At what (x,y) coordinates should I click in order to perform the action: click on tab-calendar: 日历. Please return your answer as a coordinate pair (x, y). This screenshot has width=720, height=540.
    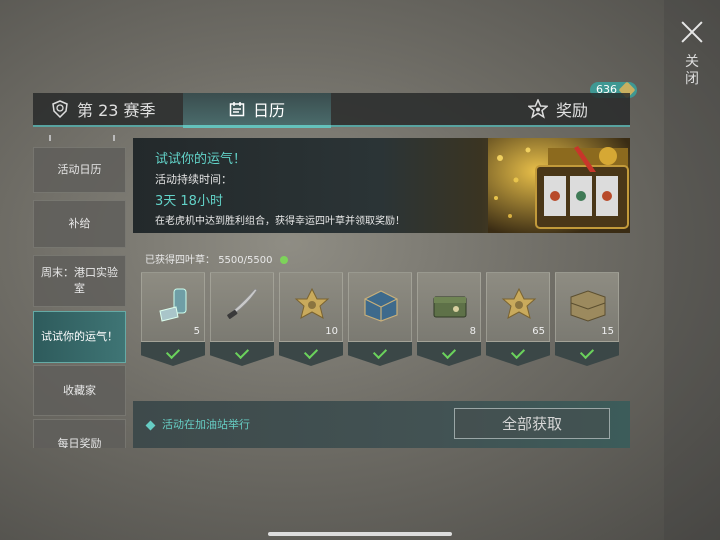
    Looking at the image, I should click on (257, 110).